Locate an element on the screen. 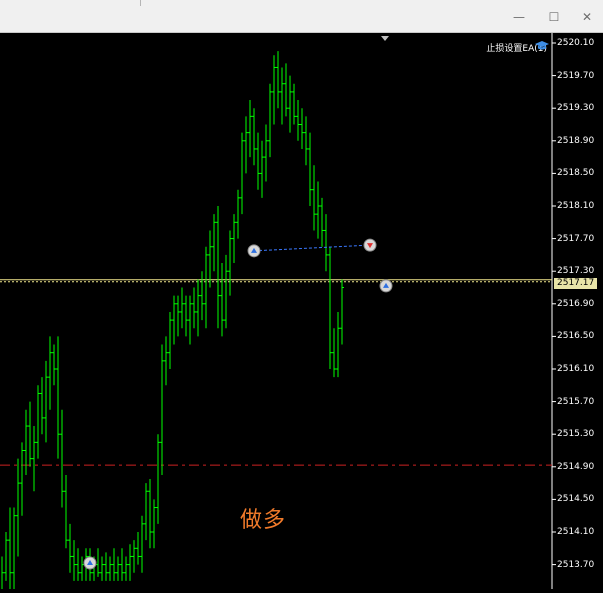 Image resolution: width=603 pixels, height=593 pixels. sell-arrow-icon is located at coordinates (370, 245).